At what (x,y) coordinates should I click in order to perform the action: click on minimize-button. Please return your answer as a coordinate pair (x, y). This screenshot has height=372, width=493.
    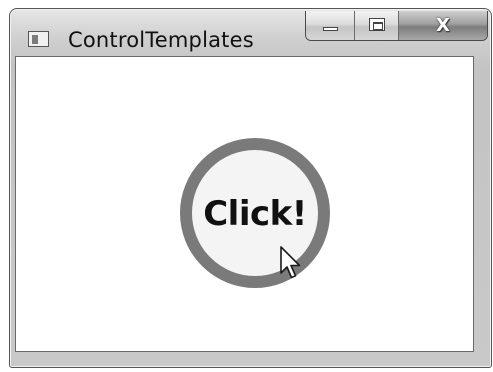
    Looking at the image, I should click on (331, 25).